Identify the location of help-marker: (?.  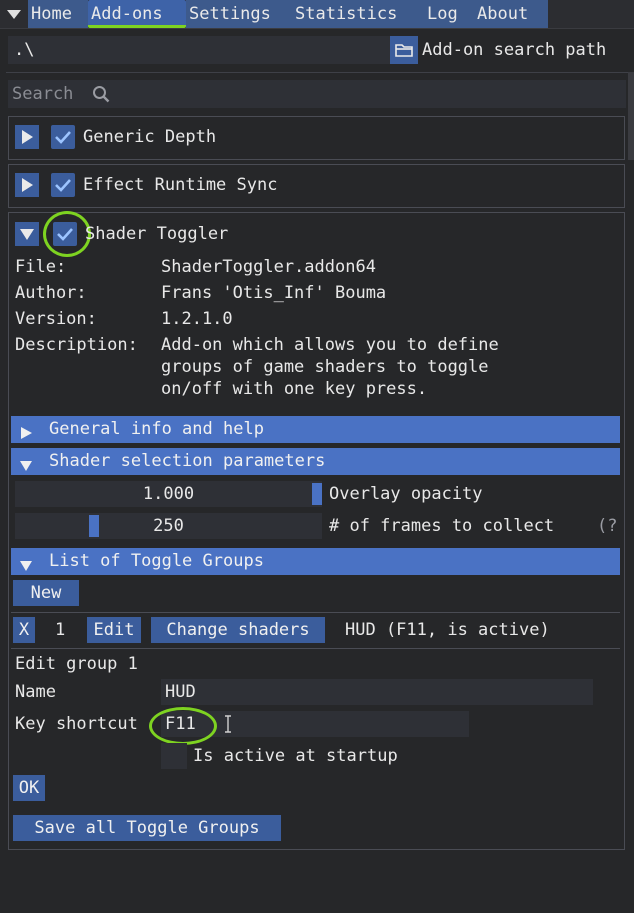
(607, 526).